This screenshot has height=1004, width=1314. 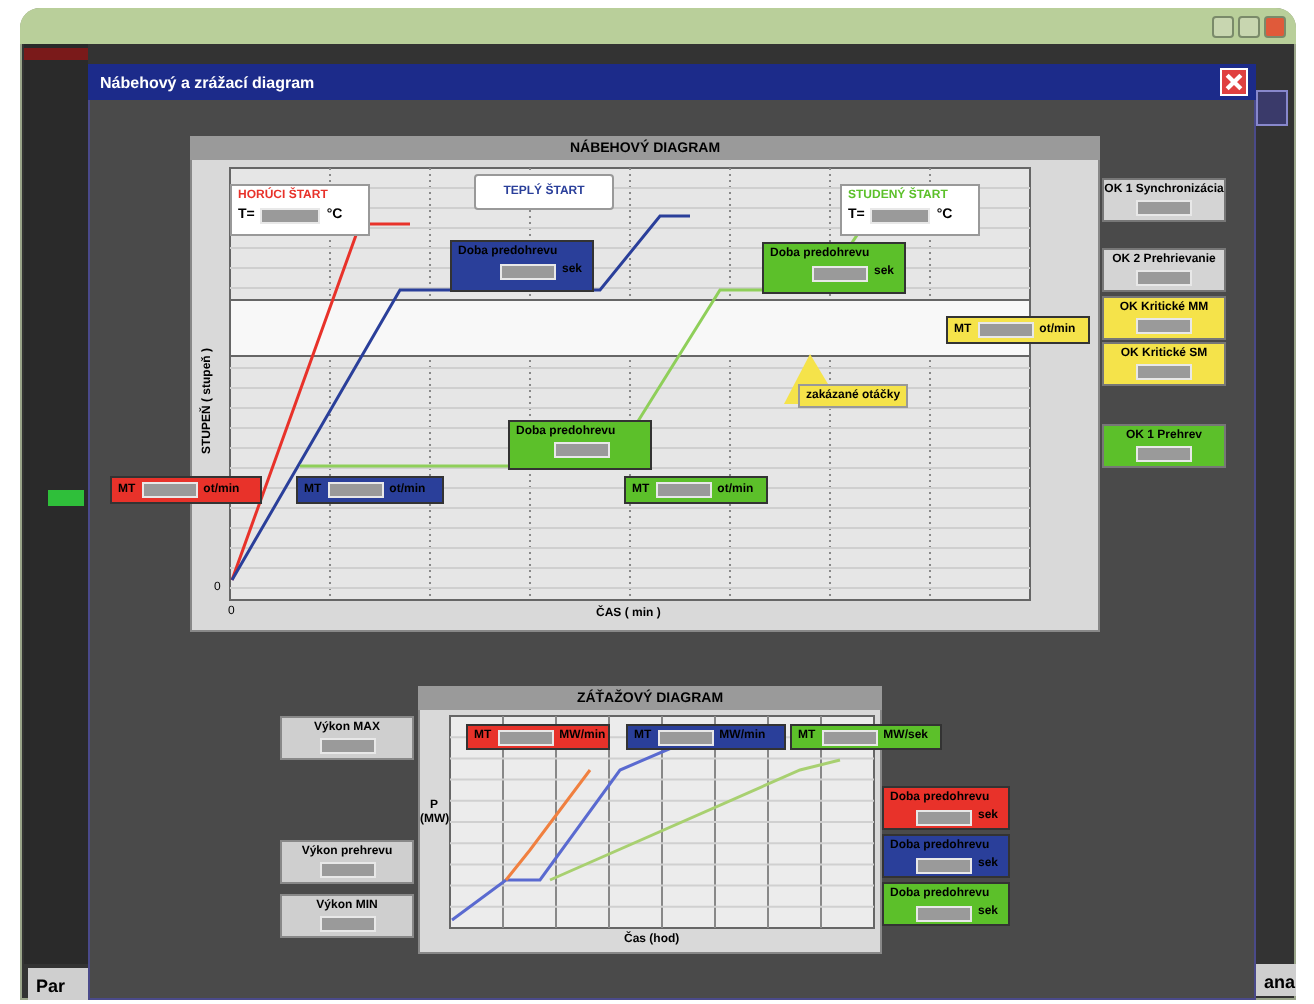 What do you see at coordinates (58, 984) in the screenshot?
I see `footer-button: Par` at bounding box center [58, 984].